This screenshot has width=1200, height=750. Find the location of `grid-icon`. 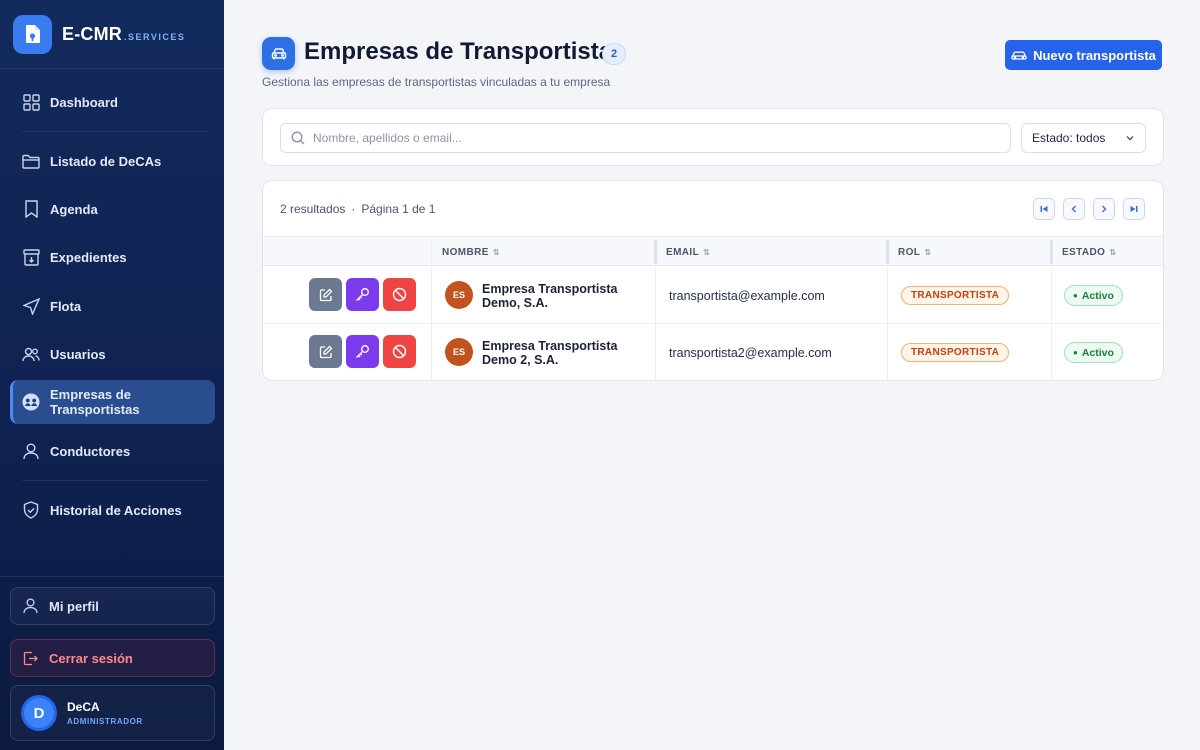

grid-icon is located at coordinates (31, 102).